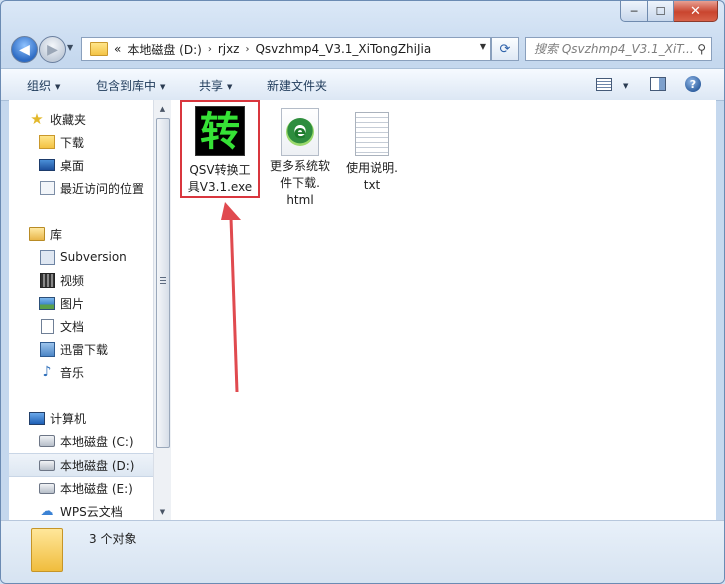  I want to click on sidebar-item-label: Subversion, so click(93, 257).